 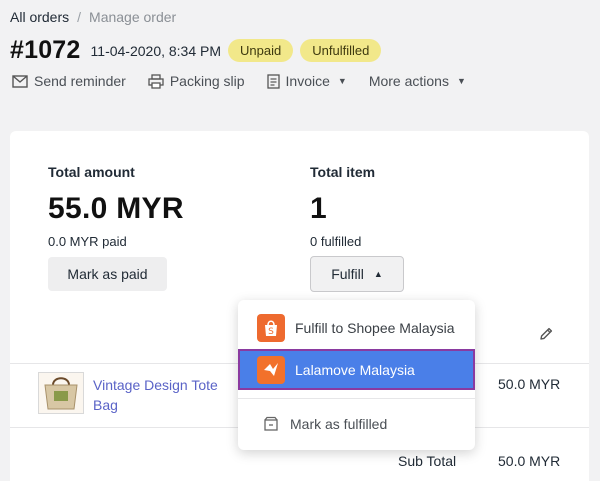 I want to click on menu-item-fulfill-shopee: S Fulfill to Shopee Malaysia, so click(x=356, y=328).